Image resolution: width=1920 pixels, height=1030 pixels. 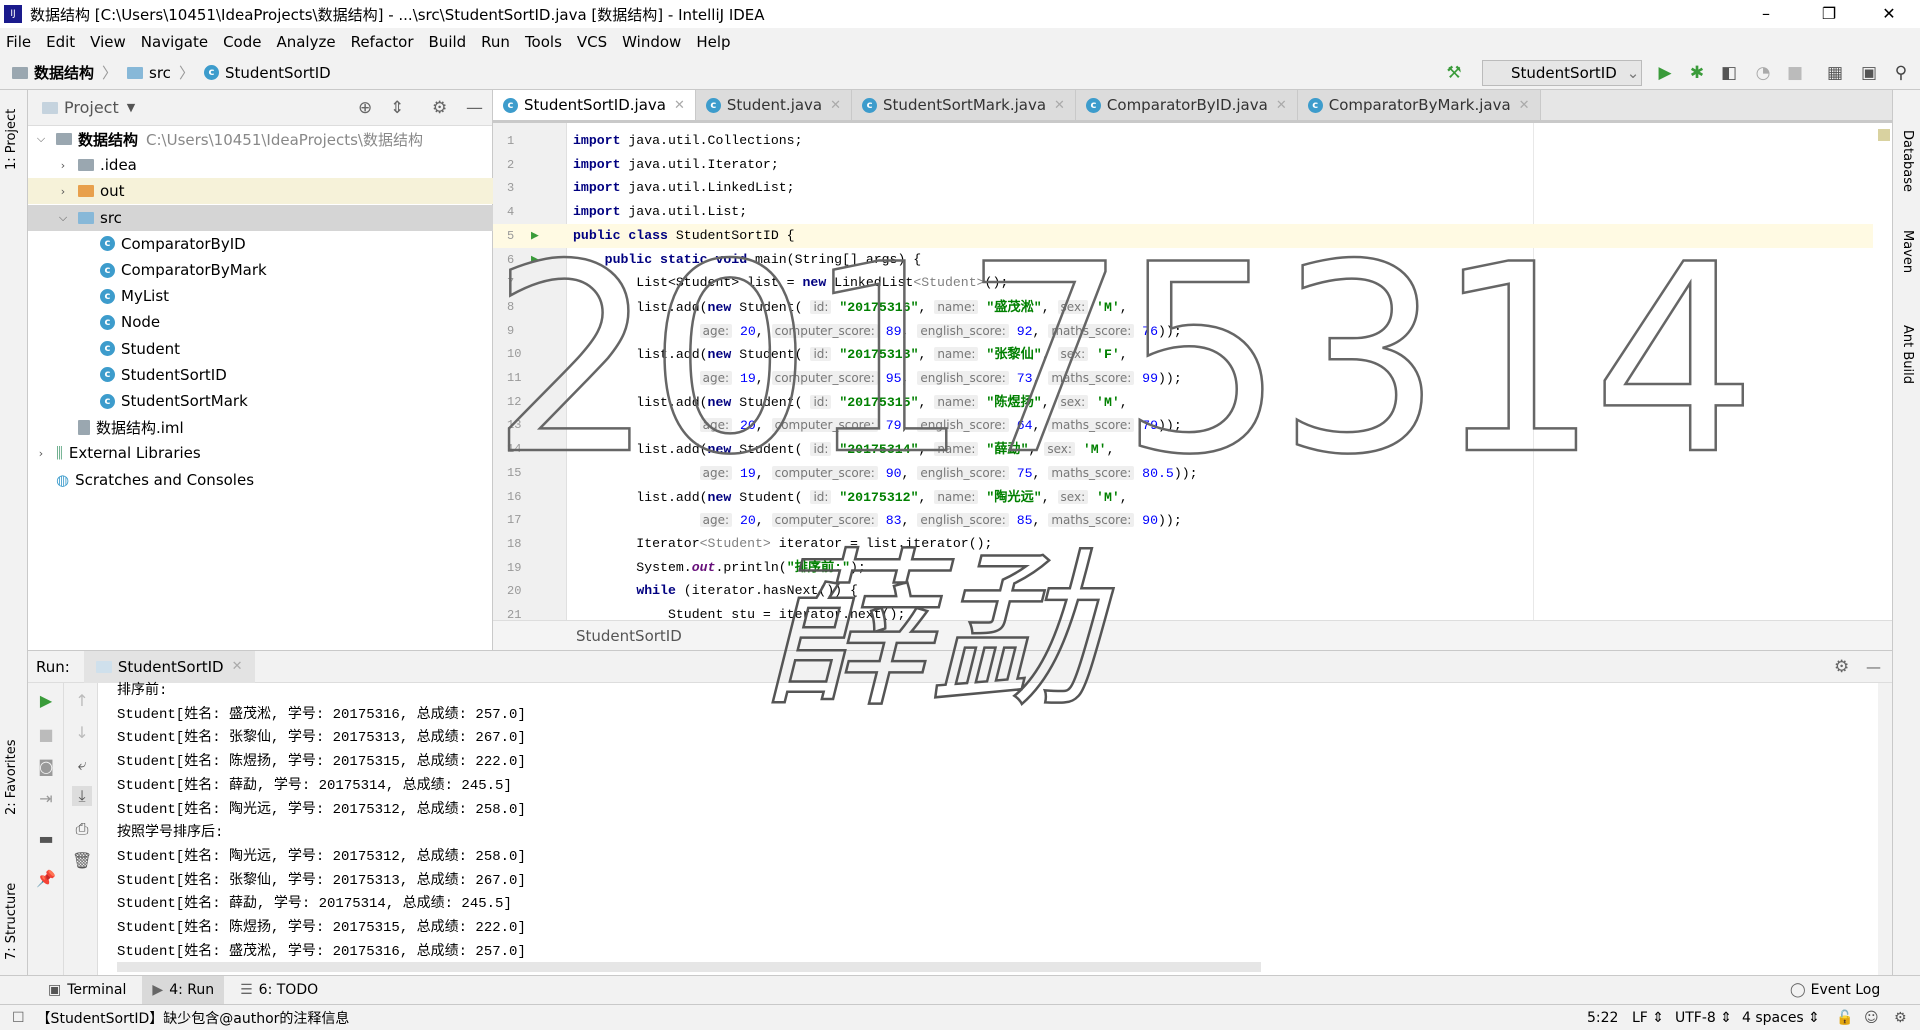 I want to click on menu-build: Build, so click(x=448, y=42).